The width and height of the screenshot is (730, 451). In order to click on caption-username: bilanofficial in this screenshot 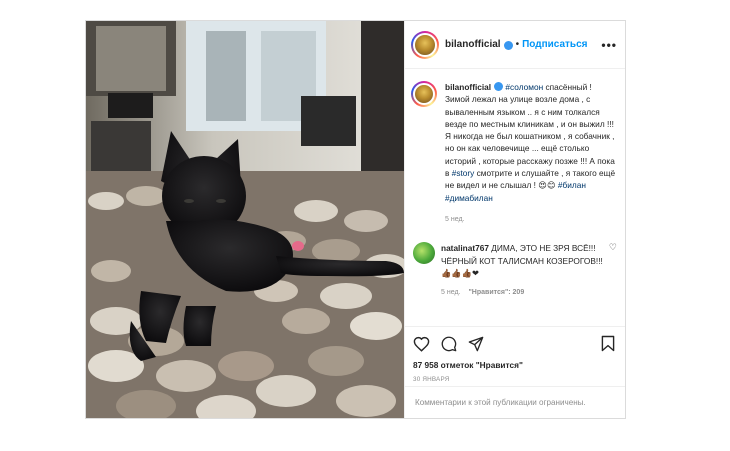, I will do `click(468, 87)`.